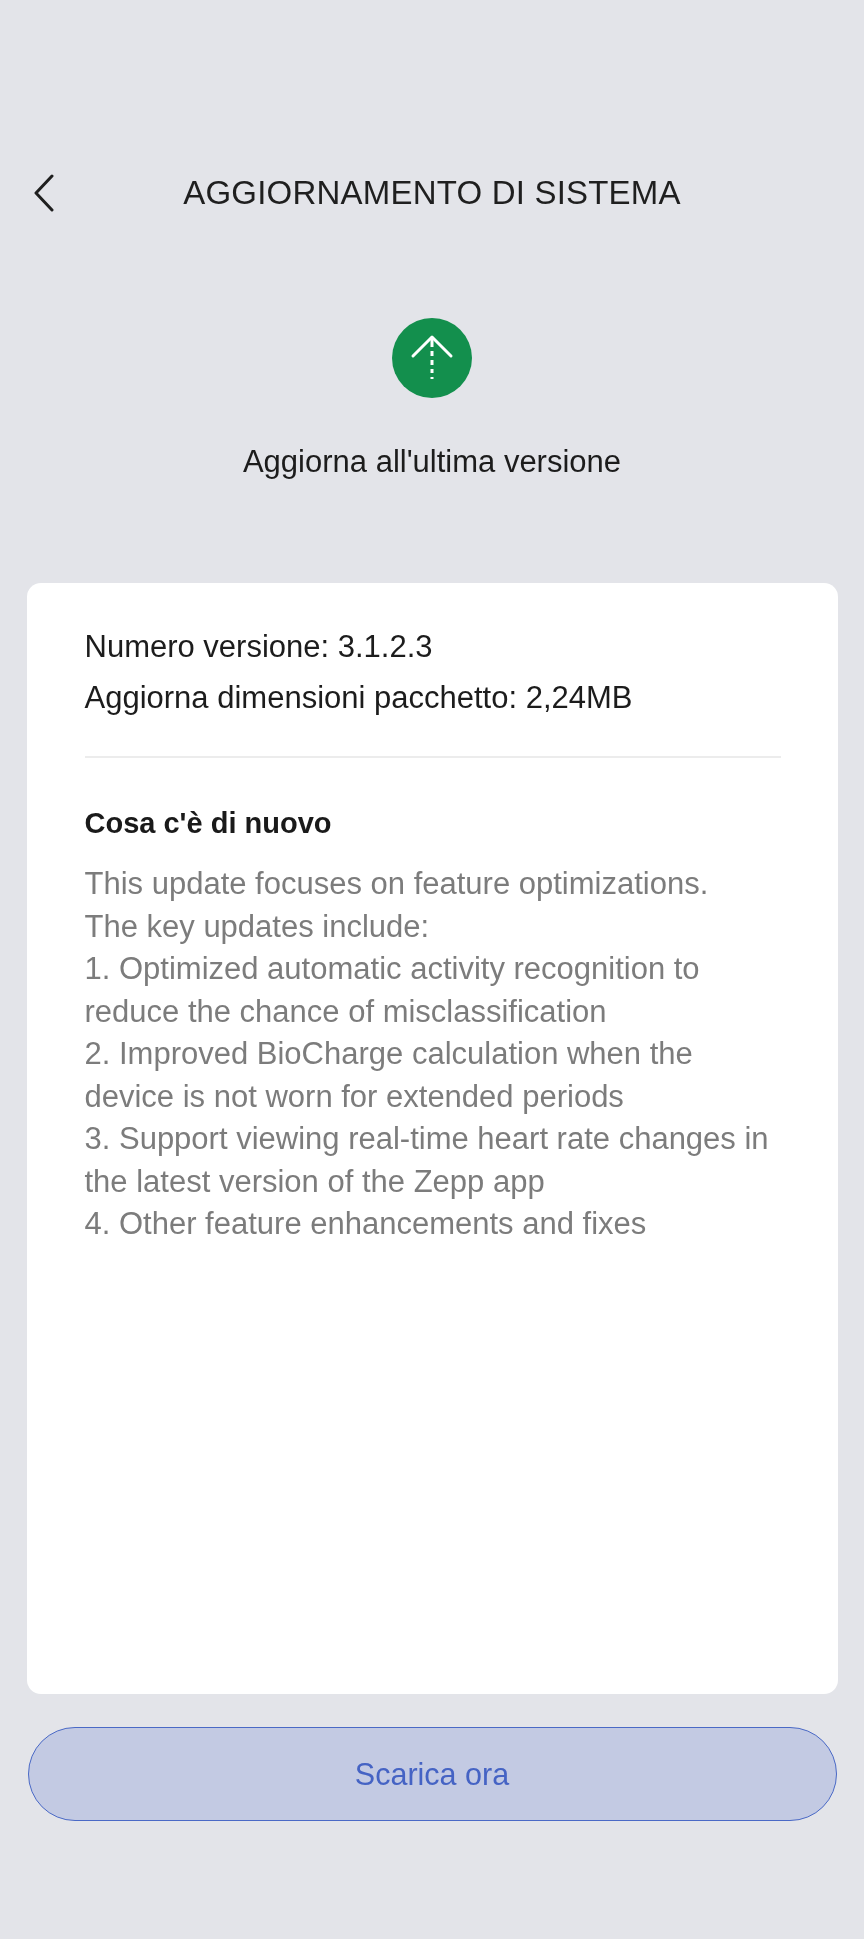  Describe the element at coordinates (432, 1774) in the screenshot. I see `download-button: Scarica ora` at that location.